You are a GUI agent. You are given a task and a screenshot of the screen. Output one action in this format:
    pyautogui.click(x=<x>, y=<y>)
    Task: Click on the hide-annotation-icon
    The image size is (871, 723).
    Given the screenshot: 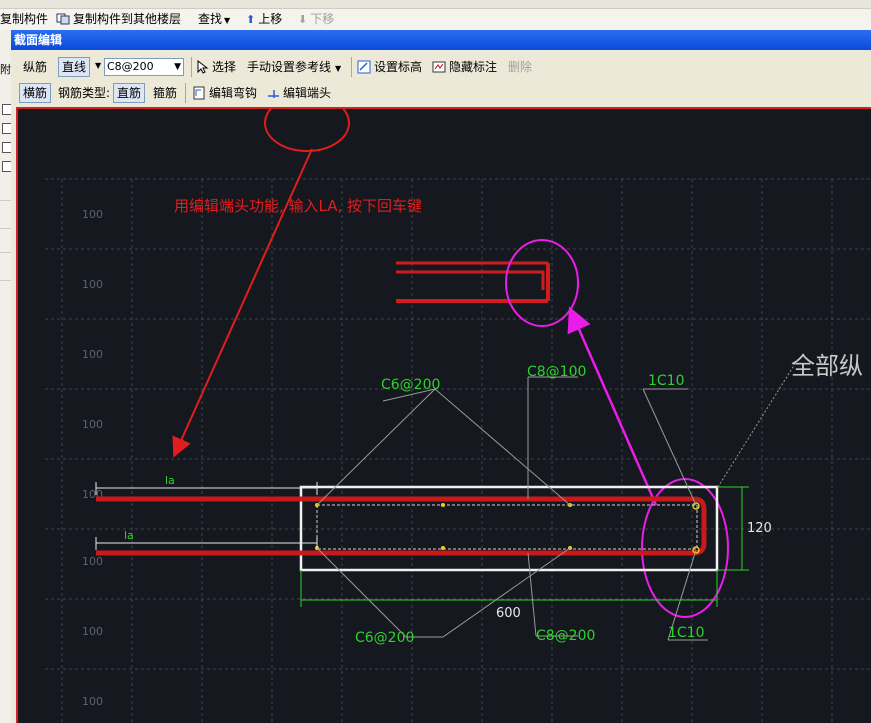 What is the action you would take?
    pyautogui.click(x=439, y=67)
    